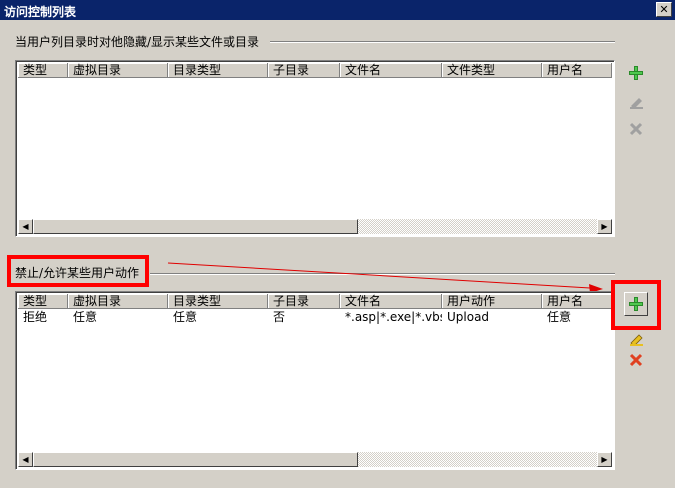 This screenshot has height=488, width=675. I want to click on table-cell: Upload, so click(468, 317).